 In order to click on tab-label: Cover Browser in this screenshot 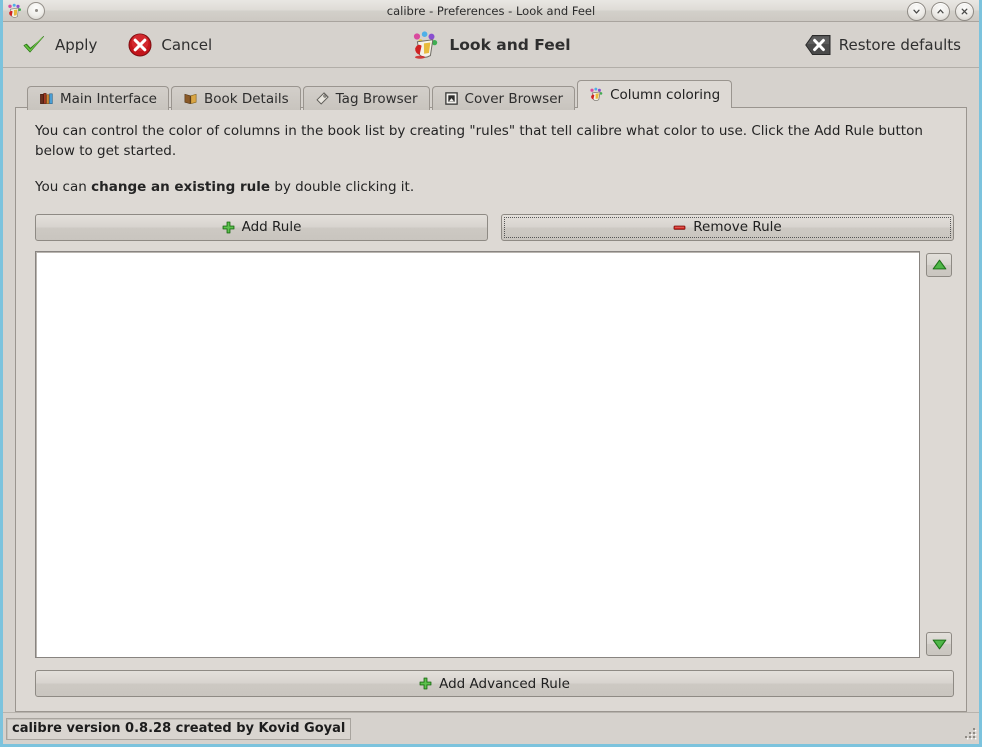, I will do `click(514, 98)`.